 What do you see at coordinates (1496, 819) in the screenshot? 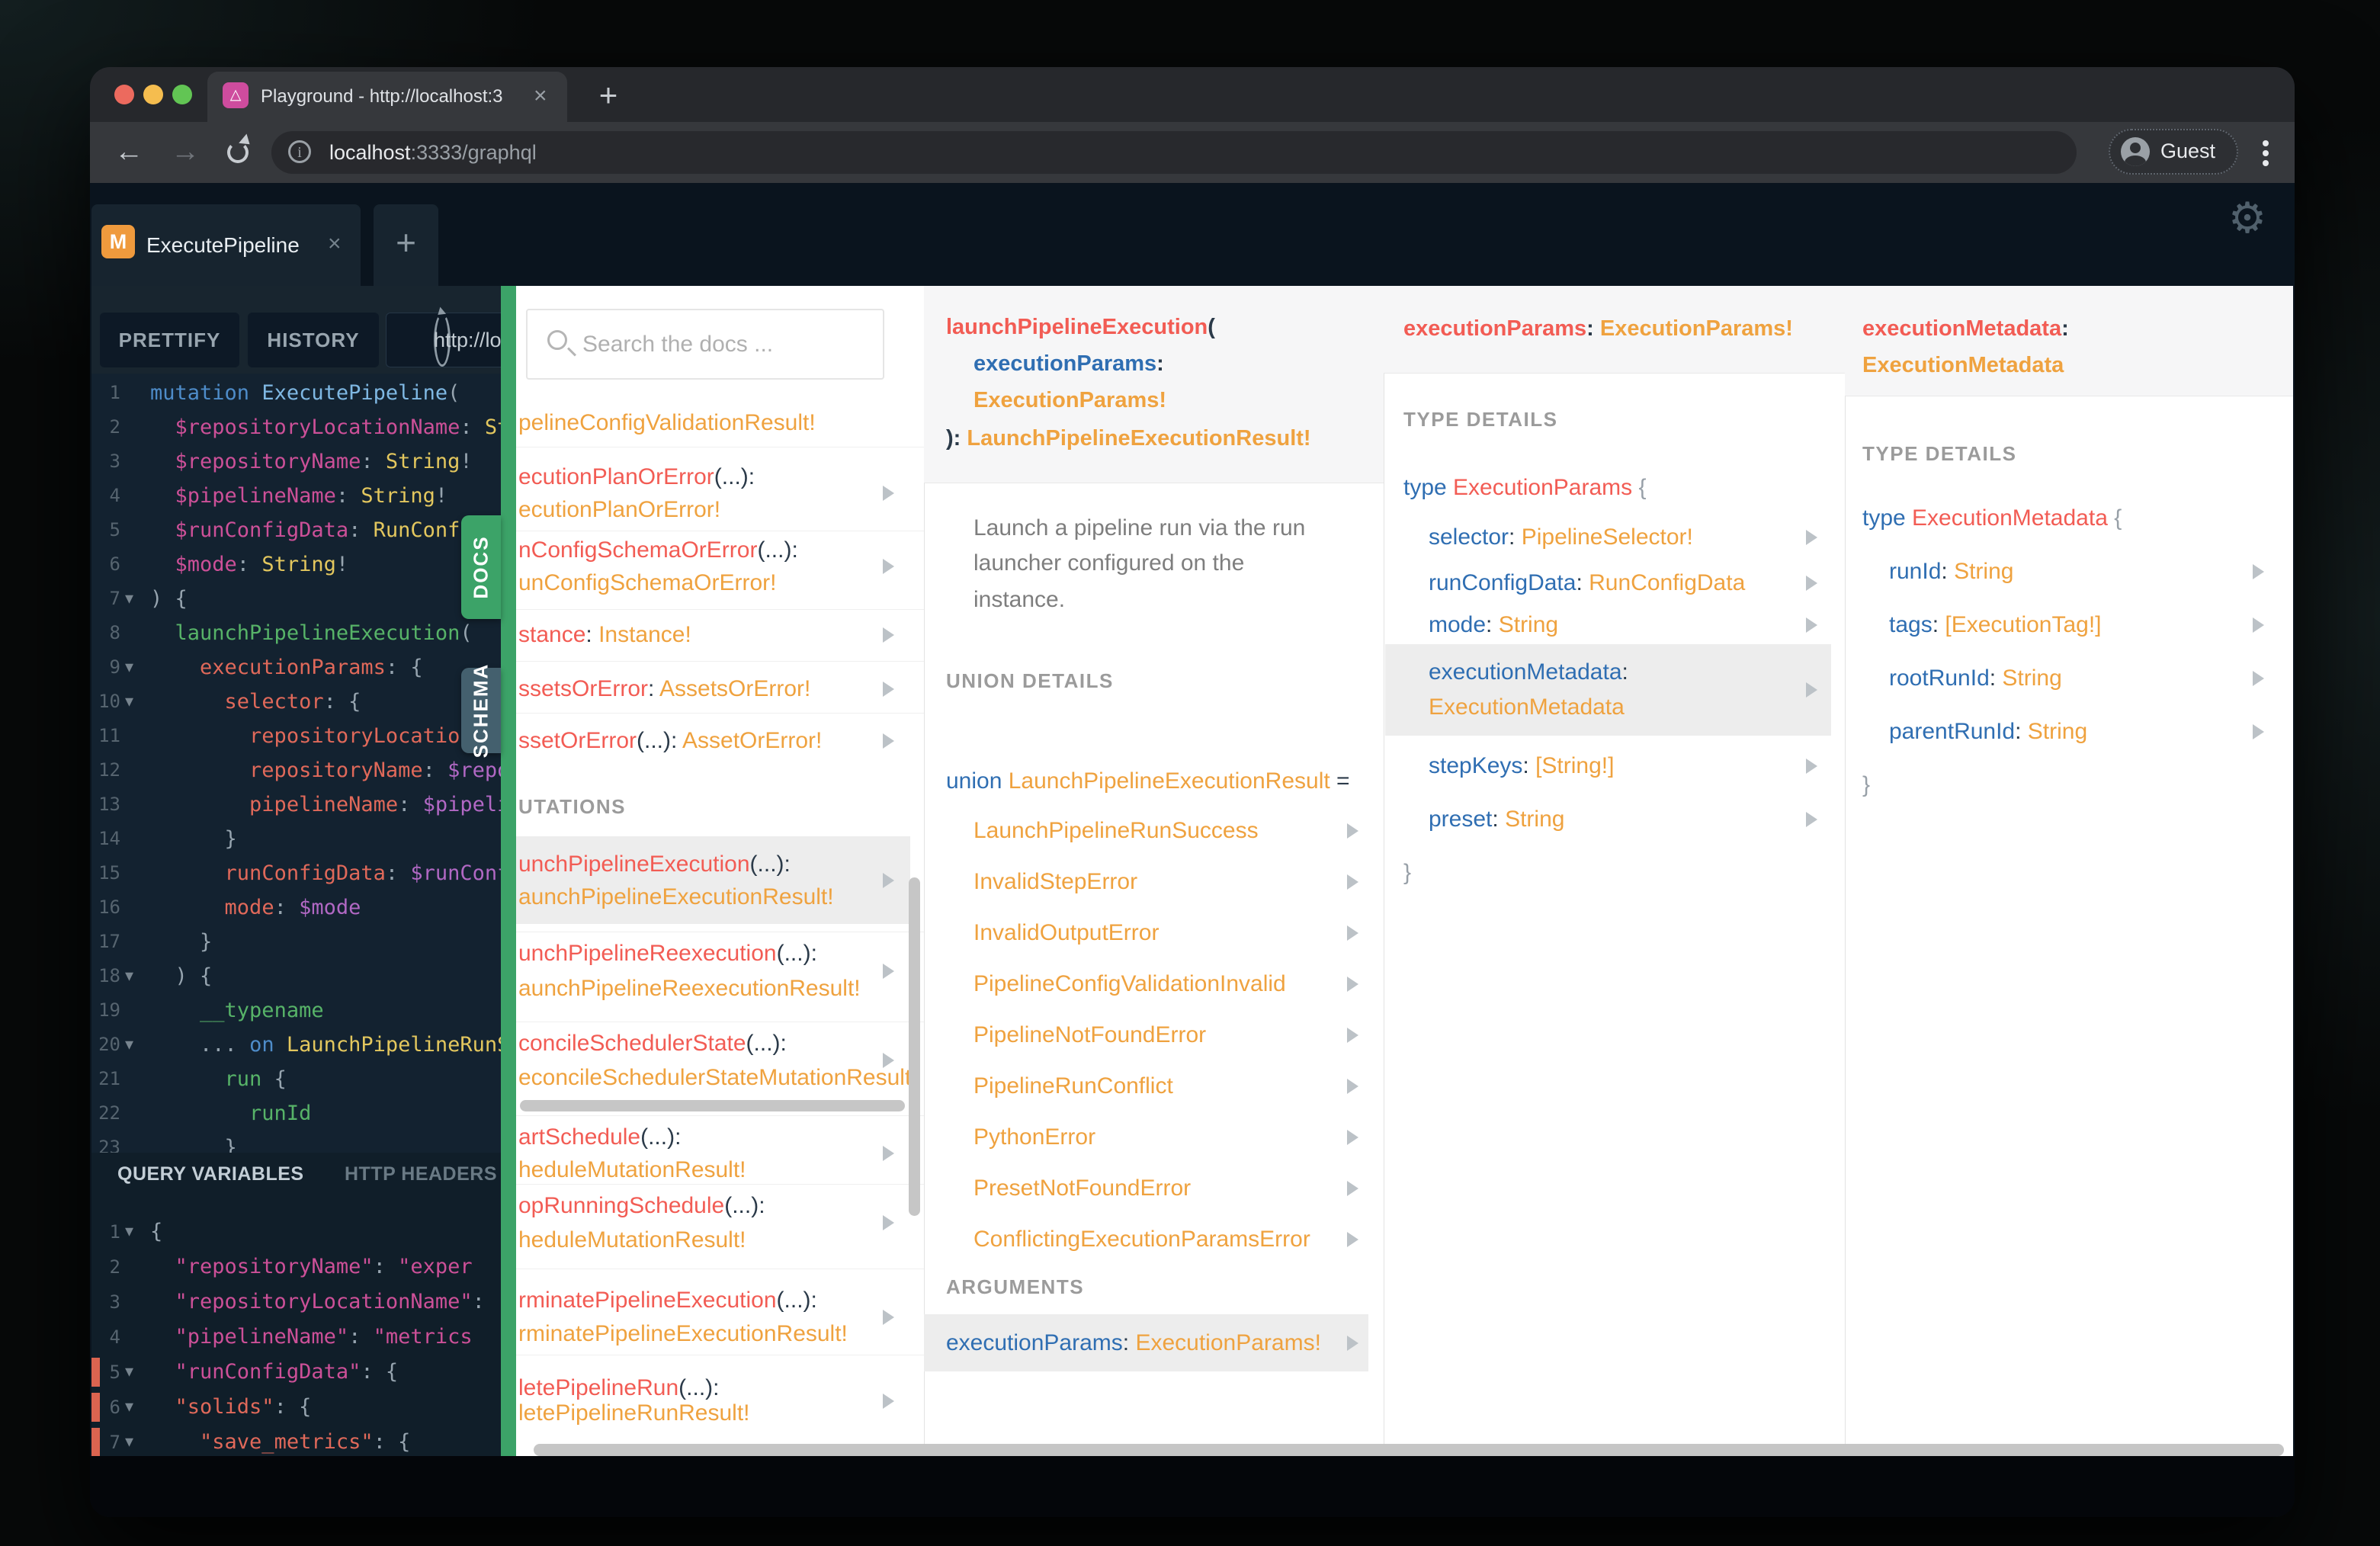
I see `type-field-item: preset: String` at bounding box center [1496, 819].